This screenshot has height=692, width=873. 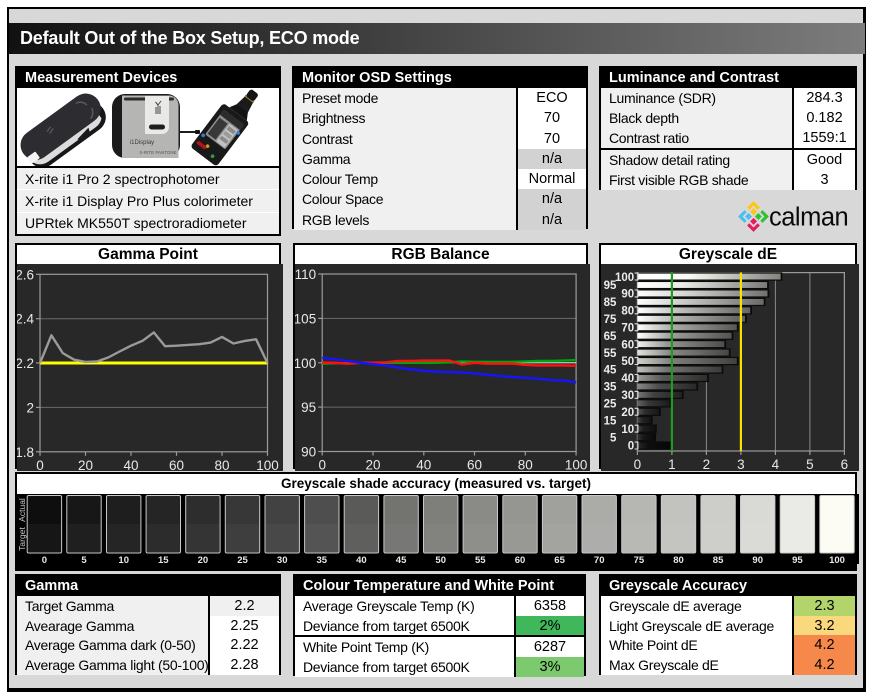 What do you see at coordinates (845, 464) in the screenshot?
I see `svg-text: 6` at bounding box center [845, 464].